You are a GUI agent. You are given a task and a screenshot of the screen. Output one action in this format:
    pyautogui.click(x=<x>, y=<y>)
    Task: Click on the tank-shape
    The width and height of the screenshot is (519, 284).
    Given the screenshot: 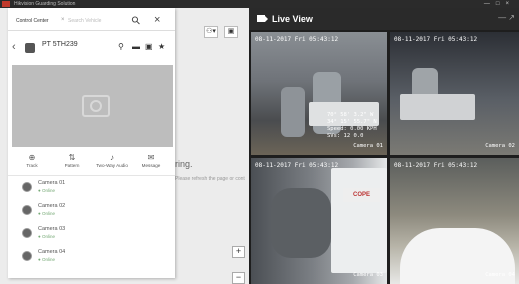 What is the action you would take?
    pyautogui.click(x=293, y=112)
    